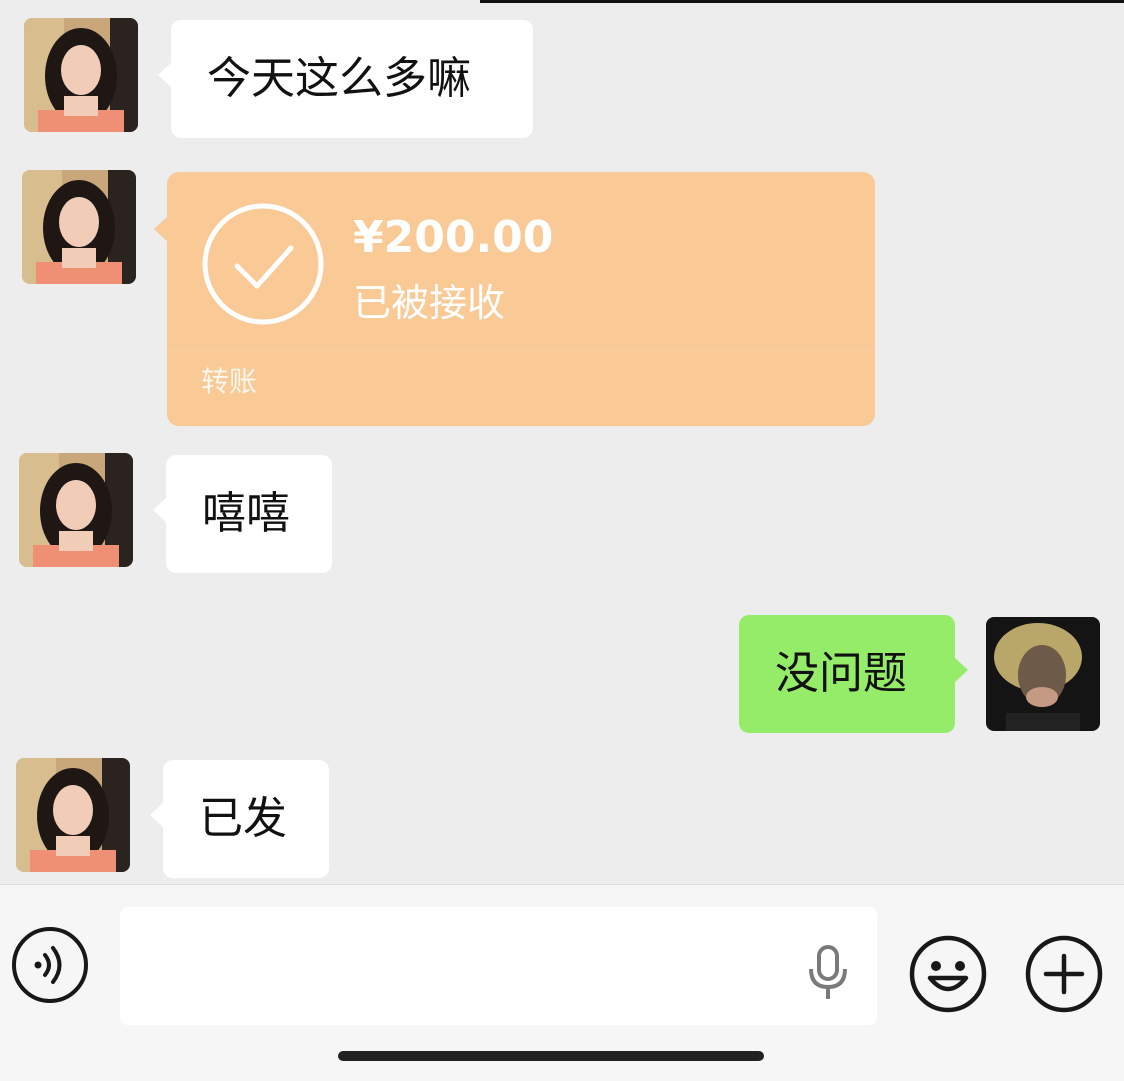 The width and height of the screenshot is (1124, 1081). What do you see at coordinates (1064, 974) in the screenshot?
I see `plus-icon` at bounding box center [1064, 974].